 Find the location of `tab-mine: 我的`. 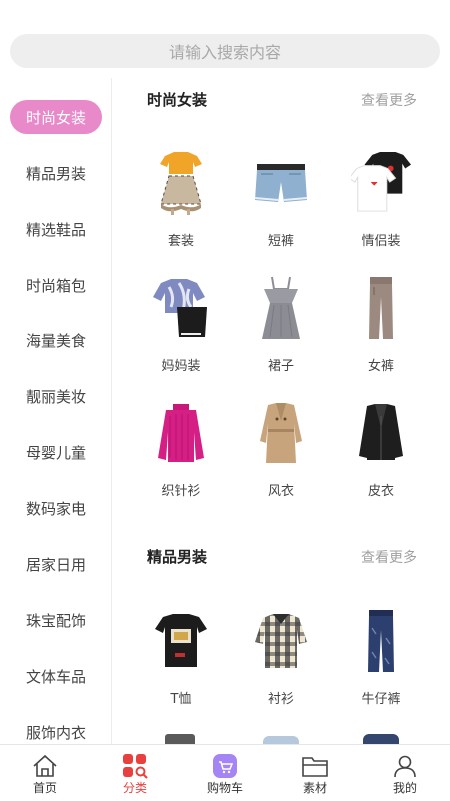

tab-mine: 我的 is located at coordinates (405, 773).